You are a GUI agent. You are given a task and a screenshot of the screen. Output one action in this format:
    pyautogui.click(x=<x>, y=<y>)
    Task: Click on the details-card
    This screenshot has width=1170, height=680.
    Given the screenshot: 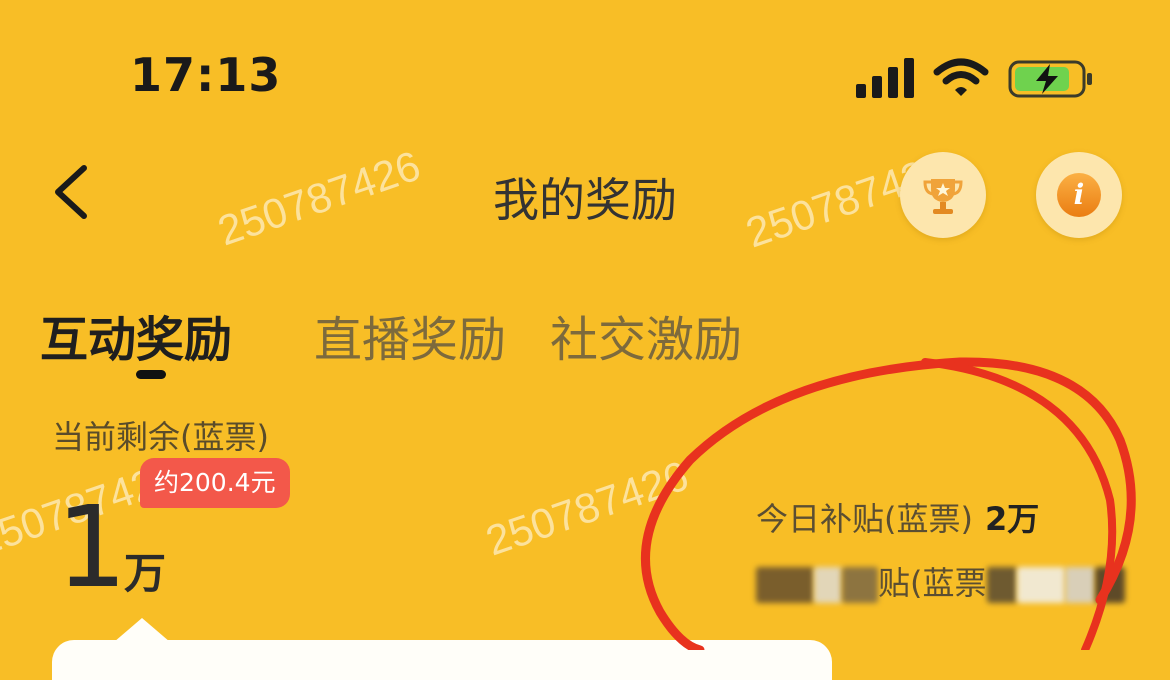 What is the action you would take?
    pyautogui.click(x=442, y=660)
    